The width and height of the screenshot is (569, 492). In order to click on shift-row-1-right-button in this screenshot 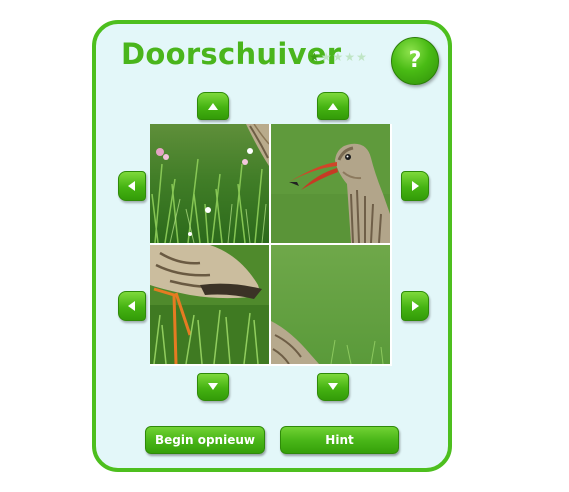, I will do `click(415, 186)`.